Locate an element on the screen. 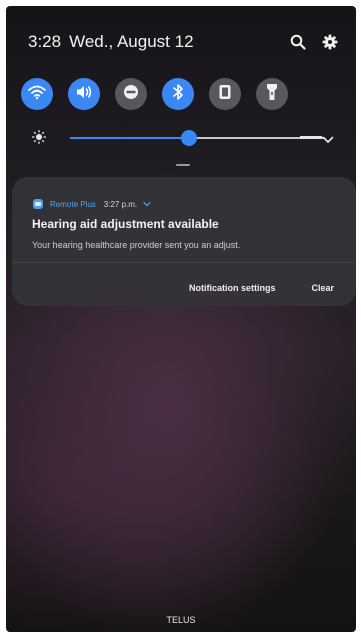  brightness-icon is located at coordinates (39, 139).